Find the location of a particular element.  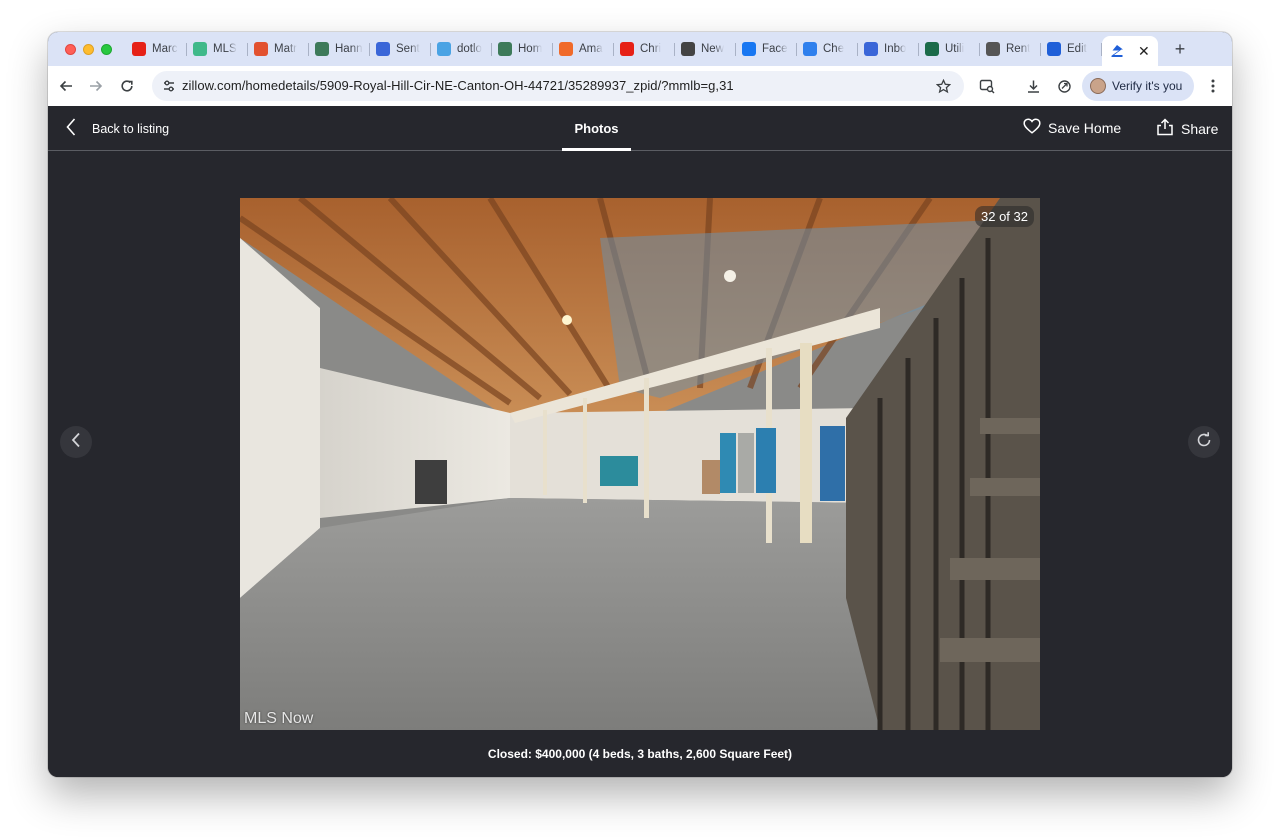

tab-hann: Hann is located at coordinates (339, 49).